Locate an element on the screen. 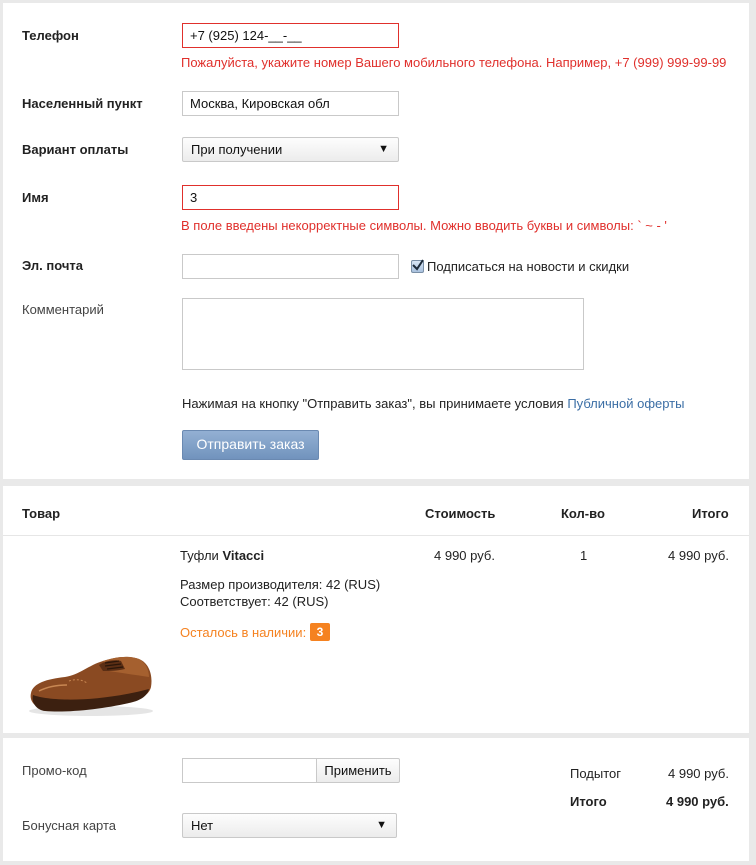 Image resolution: width=756 pixels, height=865 pixels. email-input is located at coordinates (290, 266).